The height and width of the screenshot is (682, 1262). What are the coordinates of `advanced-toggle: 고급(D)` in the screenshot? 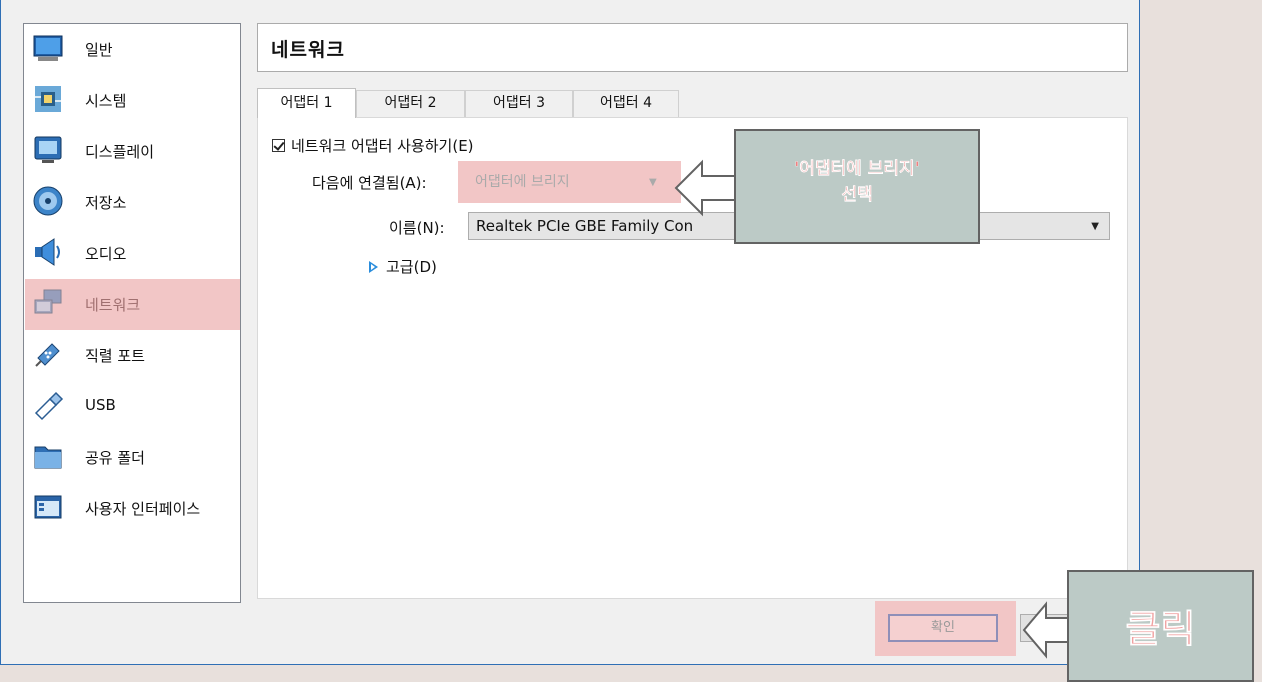 It's located at (403, 266).